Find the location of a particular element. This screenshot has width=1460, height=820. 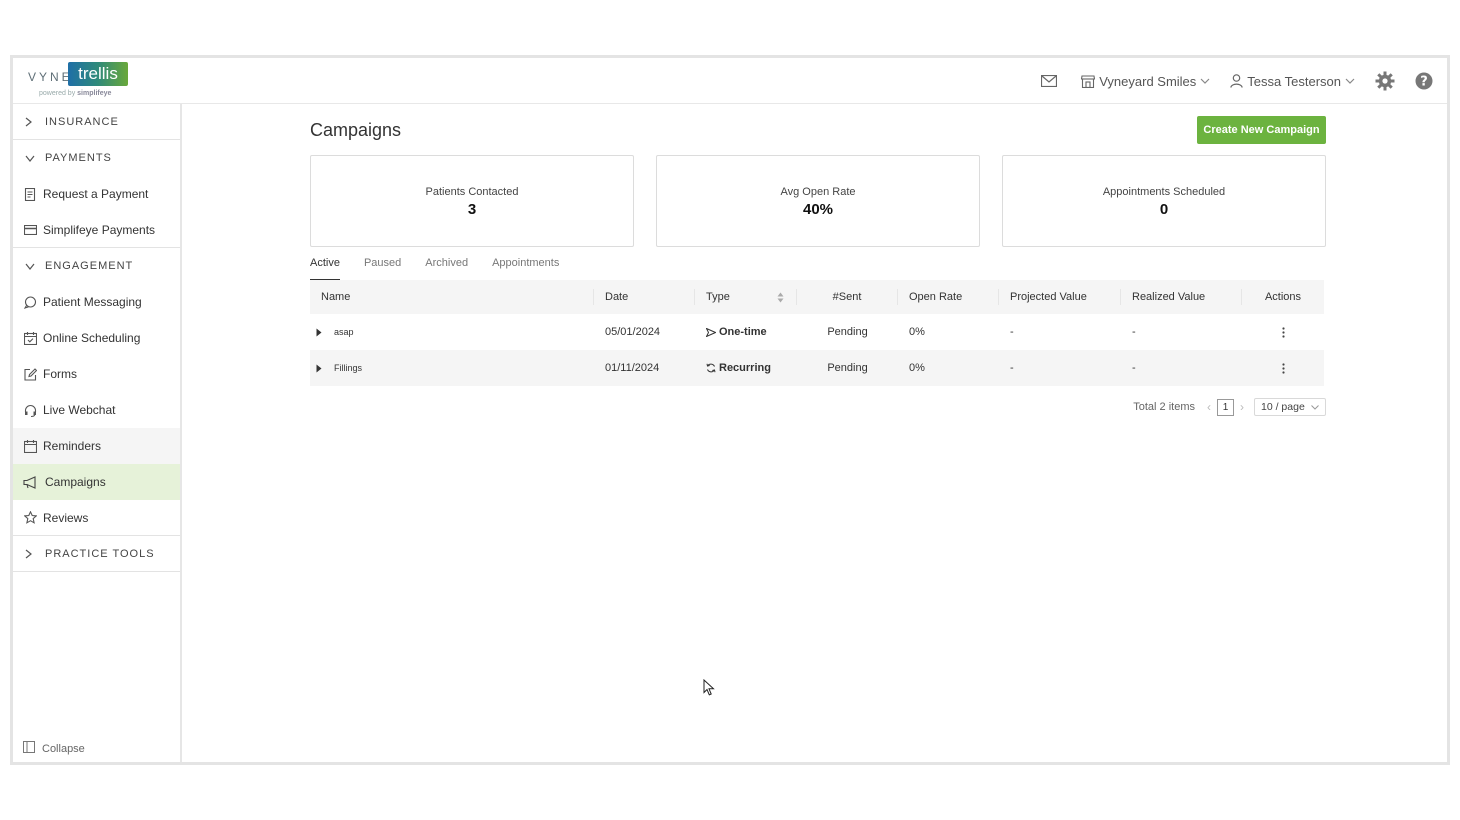

cell-type: One-time is located at coordinates (746, 332).